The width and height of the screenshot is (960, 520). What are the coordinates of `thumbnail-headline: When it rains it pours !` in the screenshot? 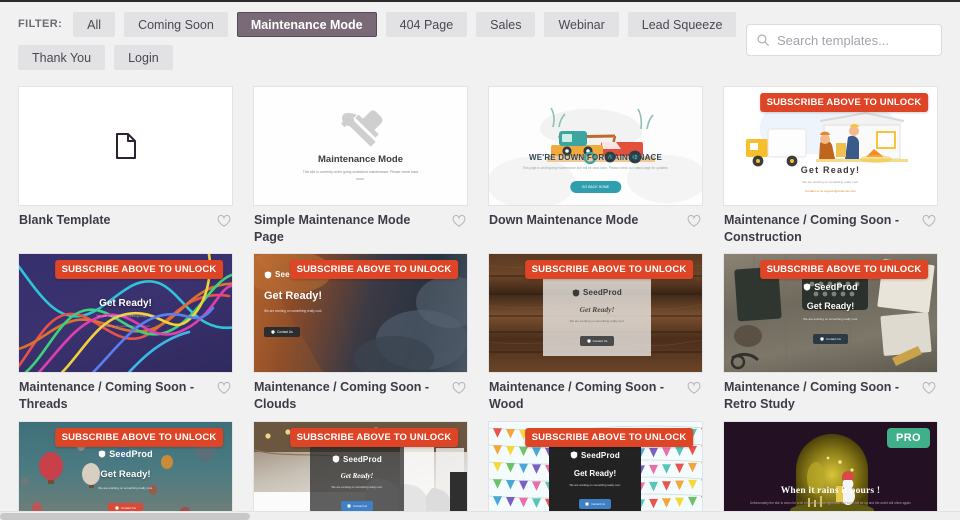 It's located at (830, 490).